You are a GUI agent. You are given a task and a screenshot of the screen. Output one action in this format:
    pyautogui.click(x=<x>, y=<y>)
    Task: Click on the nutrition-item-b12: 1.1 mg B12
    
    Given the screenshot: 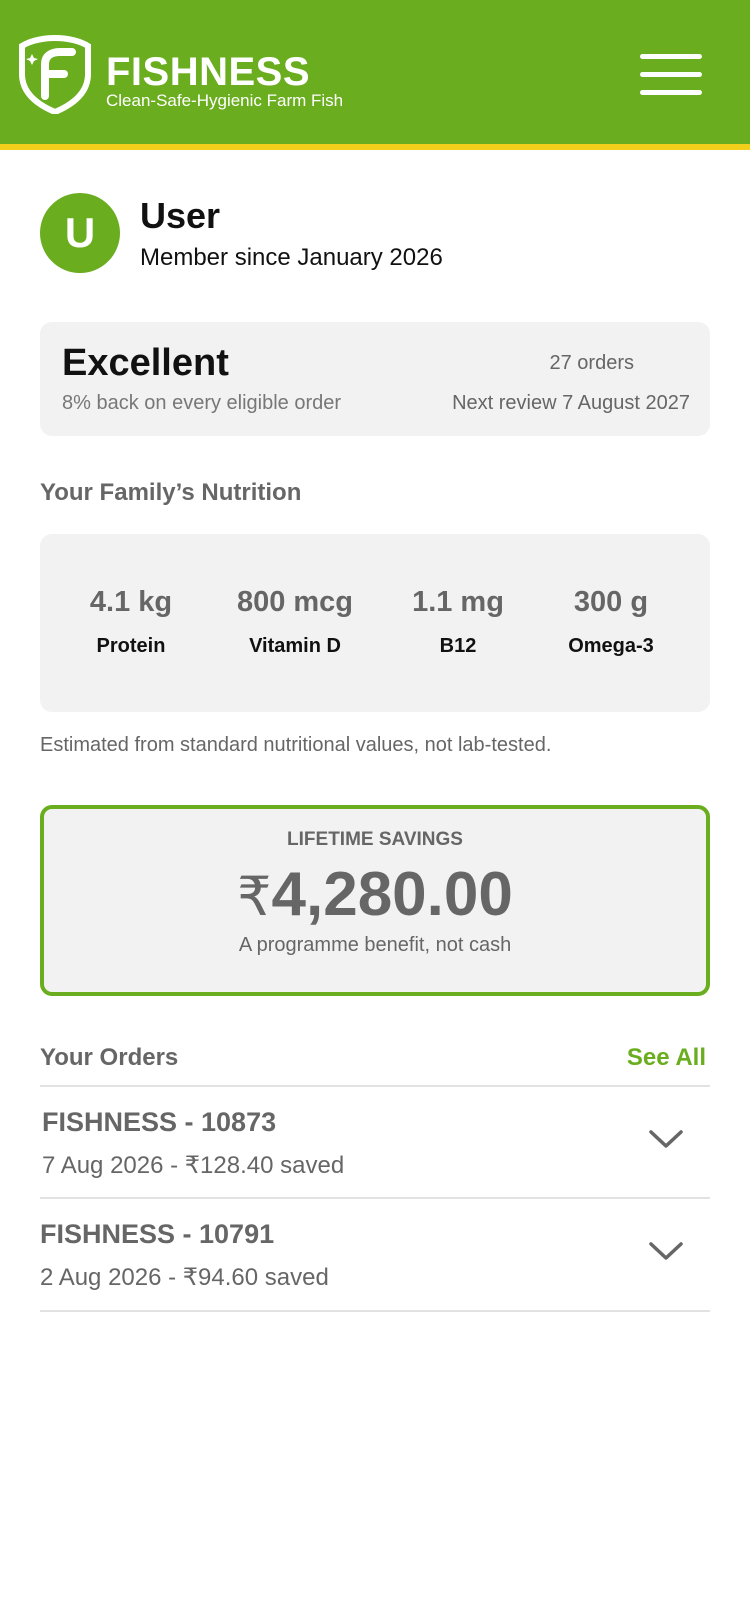 What is the action you would take?
    pyautogui.click(x=458, y=622)
    